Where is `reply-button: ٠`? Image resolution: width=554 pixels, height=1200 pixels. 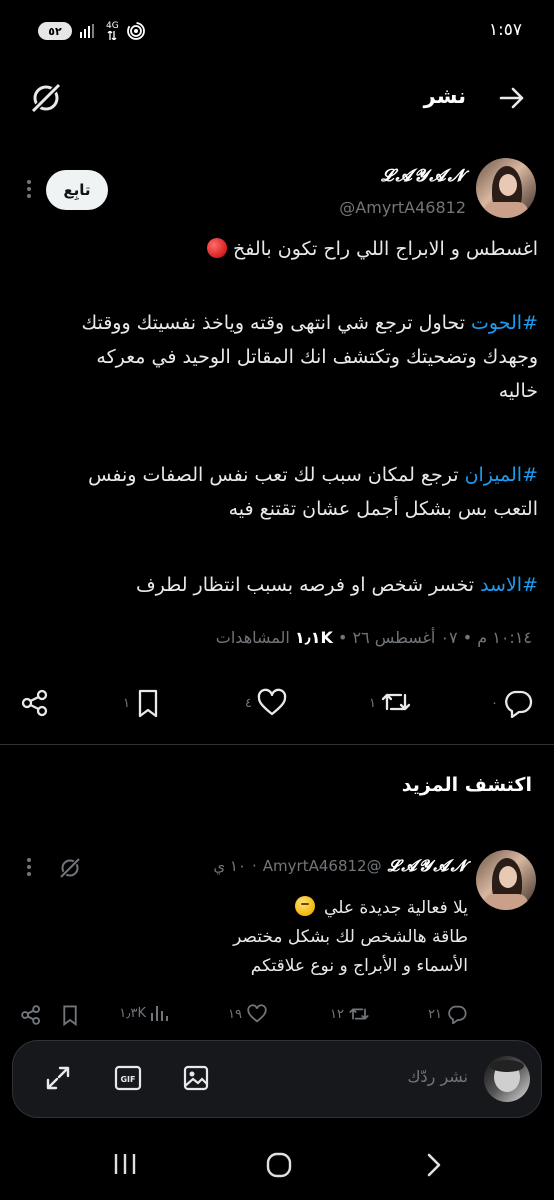
reply-button: ٠ is located at coordinates (512, 703).